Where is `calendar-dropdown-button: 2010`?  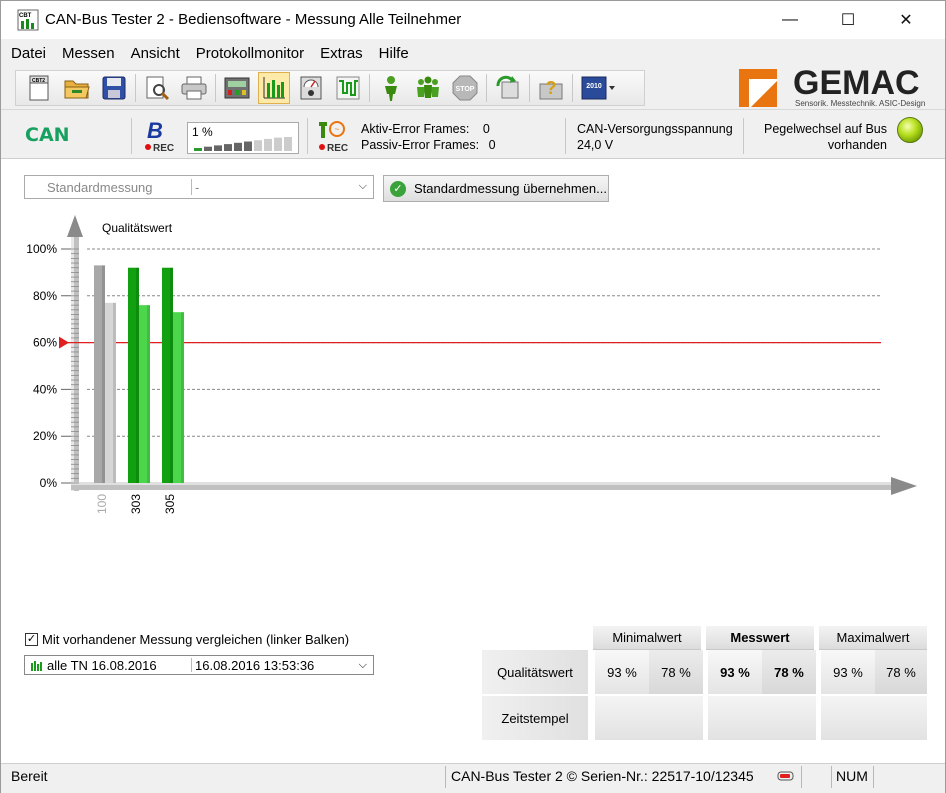 calendar-dropdown-button: 2010 is located at coordinates (598, 88).